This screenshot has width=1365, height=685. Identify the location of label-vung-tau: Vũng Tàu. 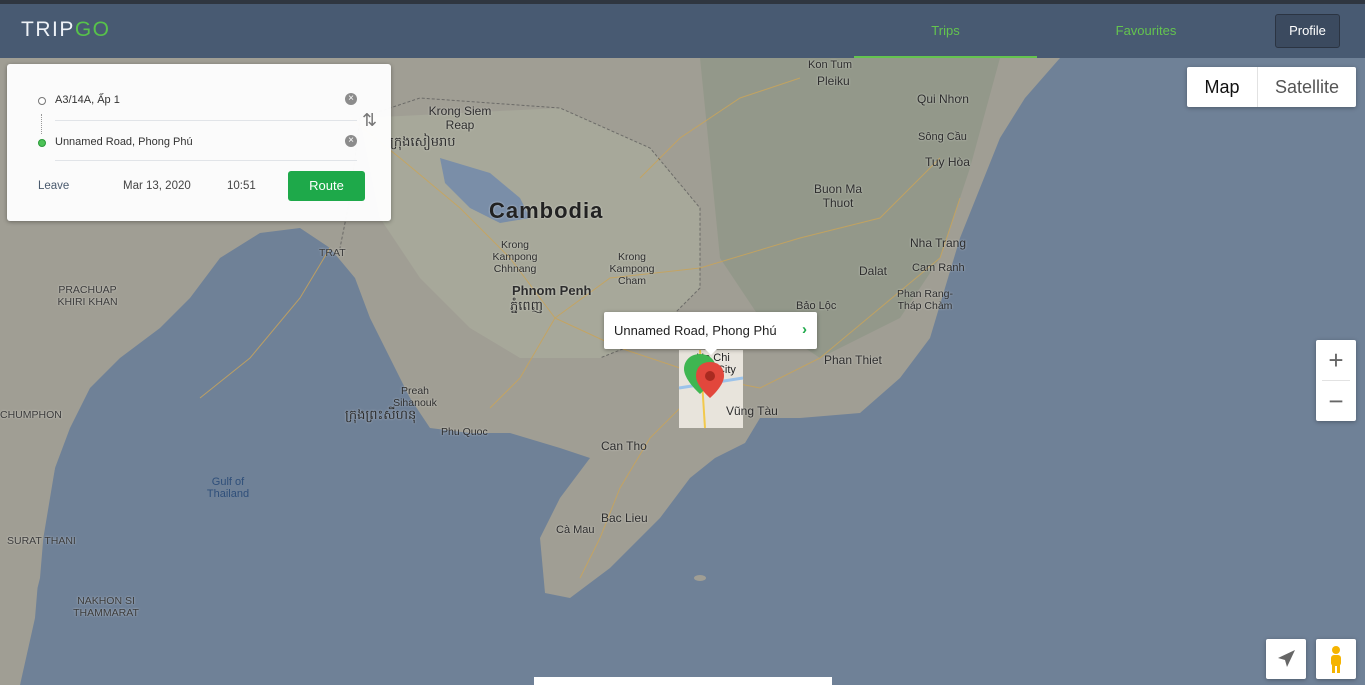
(752, 411).